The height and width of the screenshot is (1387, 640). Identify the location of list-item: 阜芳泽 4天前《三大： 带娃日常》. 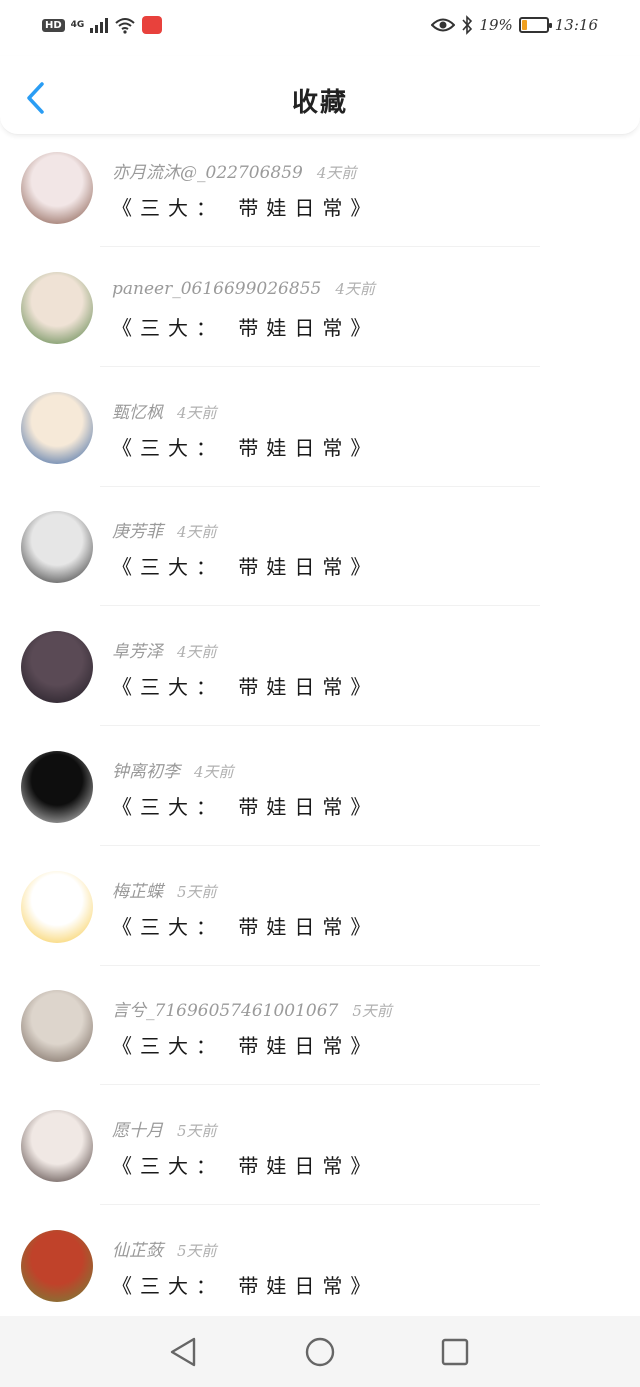
(320, 677).